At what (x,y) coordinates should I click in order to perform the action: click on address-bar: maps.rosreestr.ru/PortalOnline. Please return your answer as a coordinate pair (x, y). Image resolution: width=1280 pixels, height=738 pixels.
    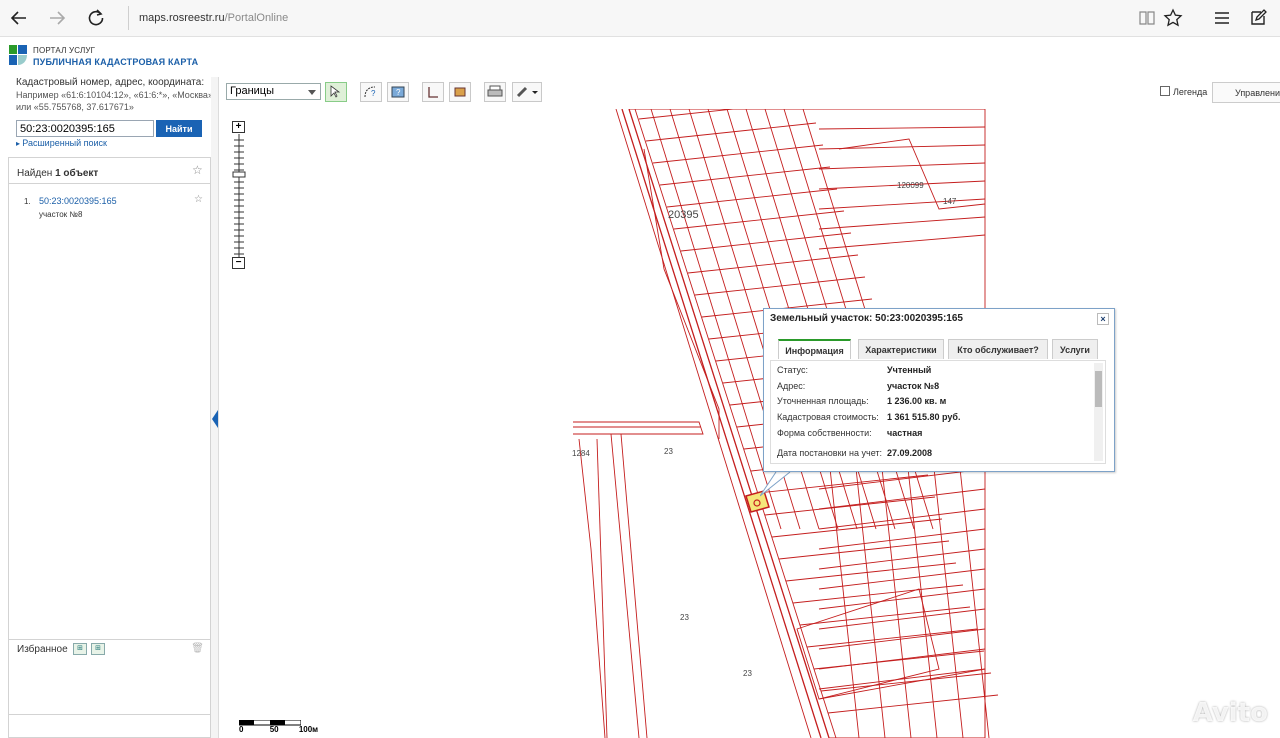
    Looking at the image, I should click on (578, 18).